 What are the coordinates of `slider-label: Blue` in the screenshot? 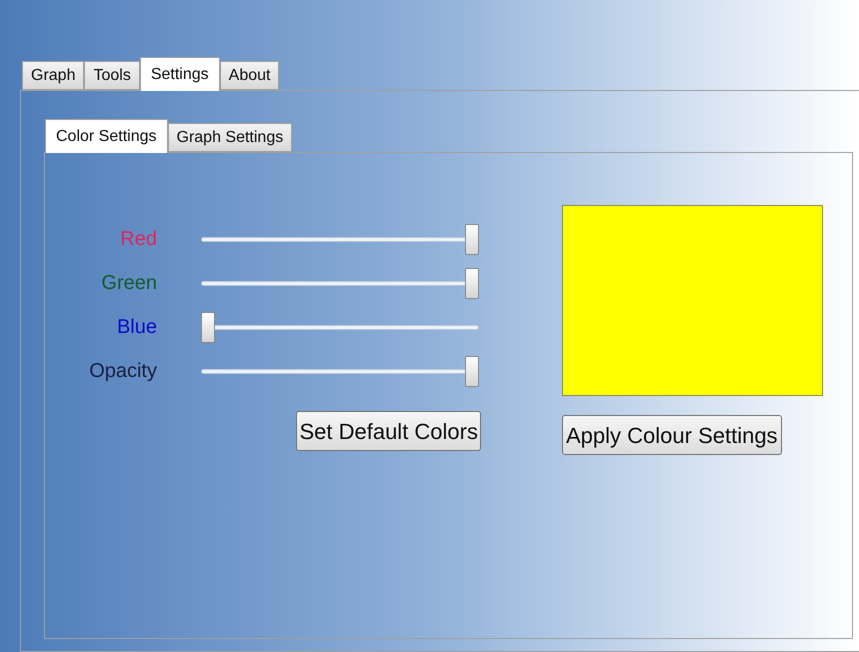 It's located at (136, 327).